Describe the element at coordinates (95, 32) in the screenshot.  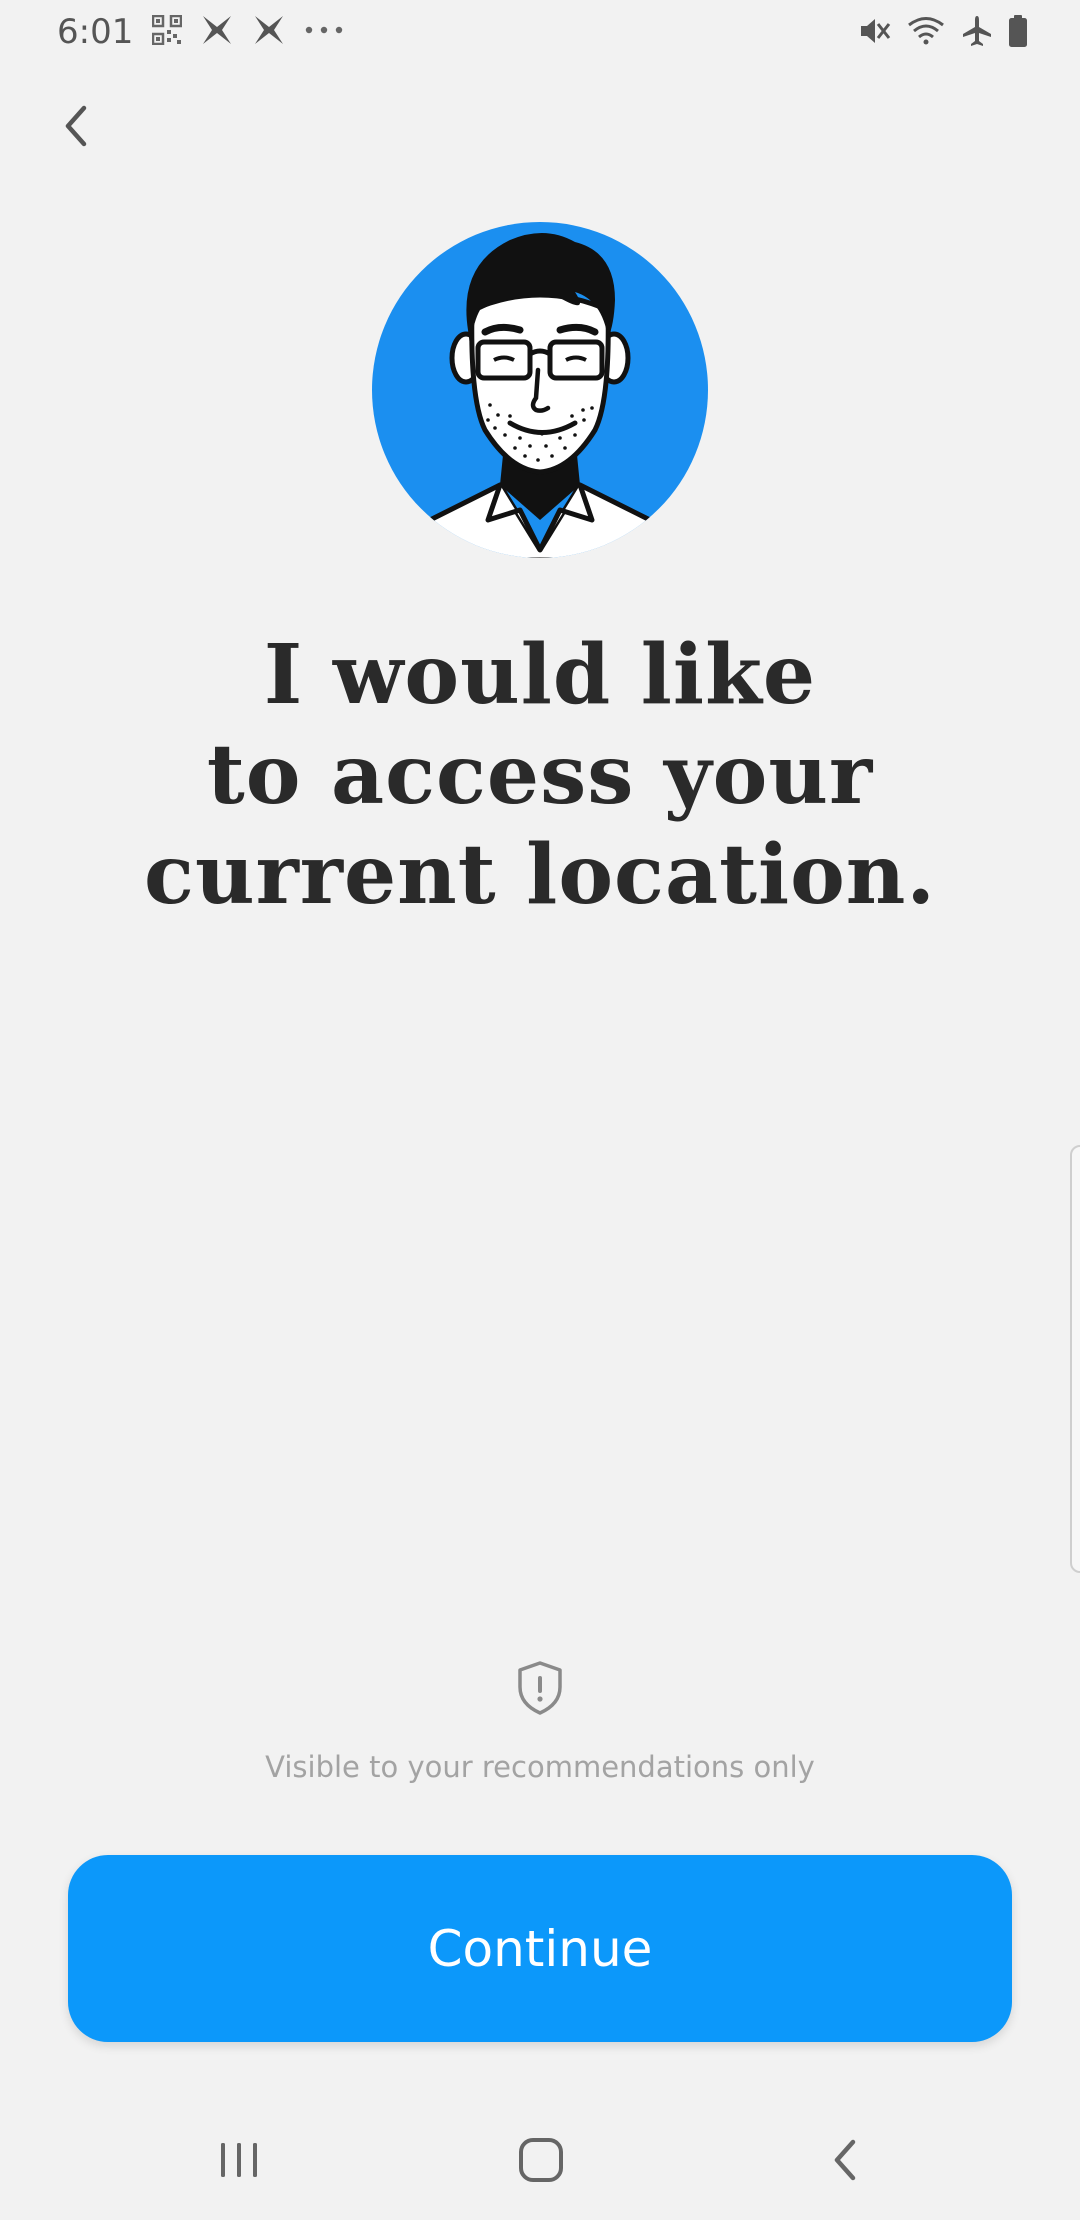
I see `status-time: 6:01` at that location.